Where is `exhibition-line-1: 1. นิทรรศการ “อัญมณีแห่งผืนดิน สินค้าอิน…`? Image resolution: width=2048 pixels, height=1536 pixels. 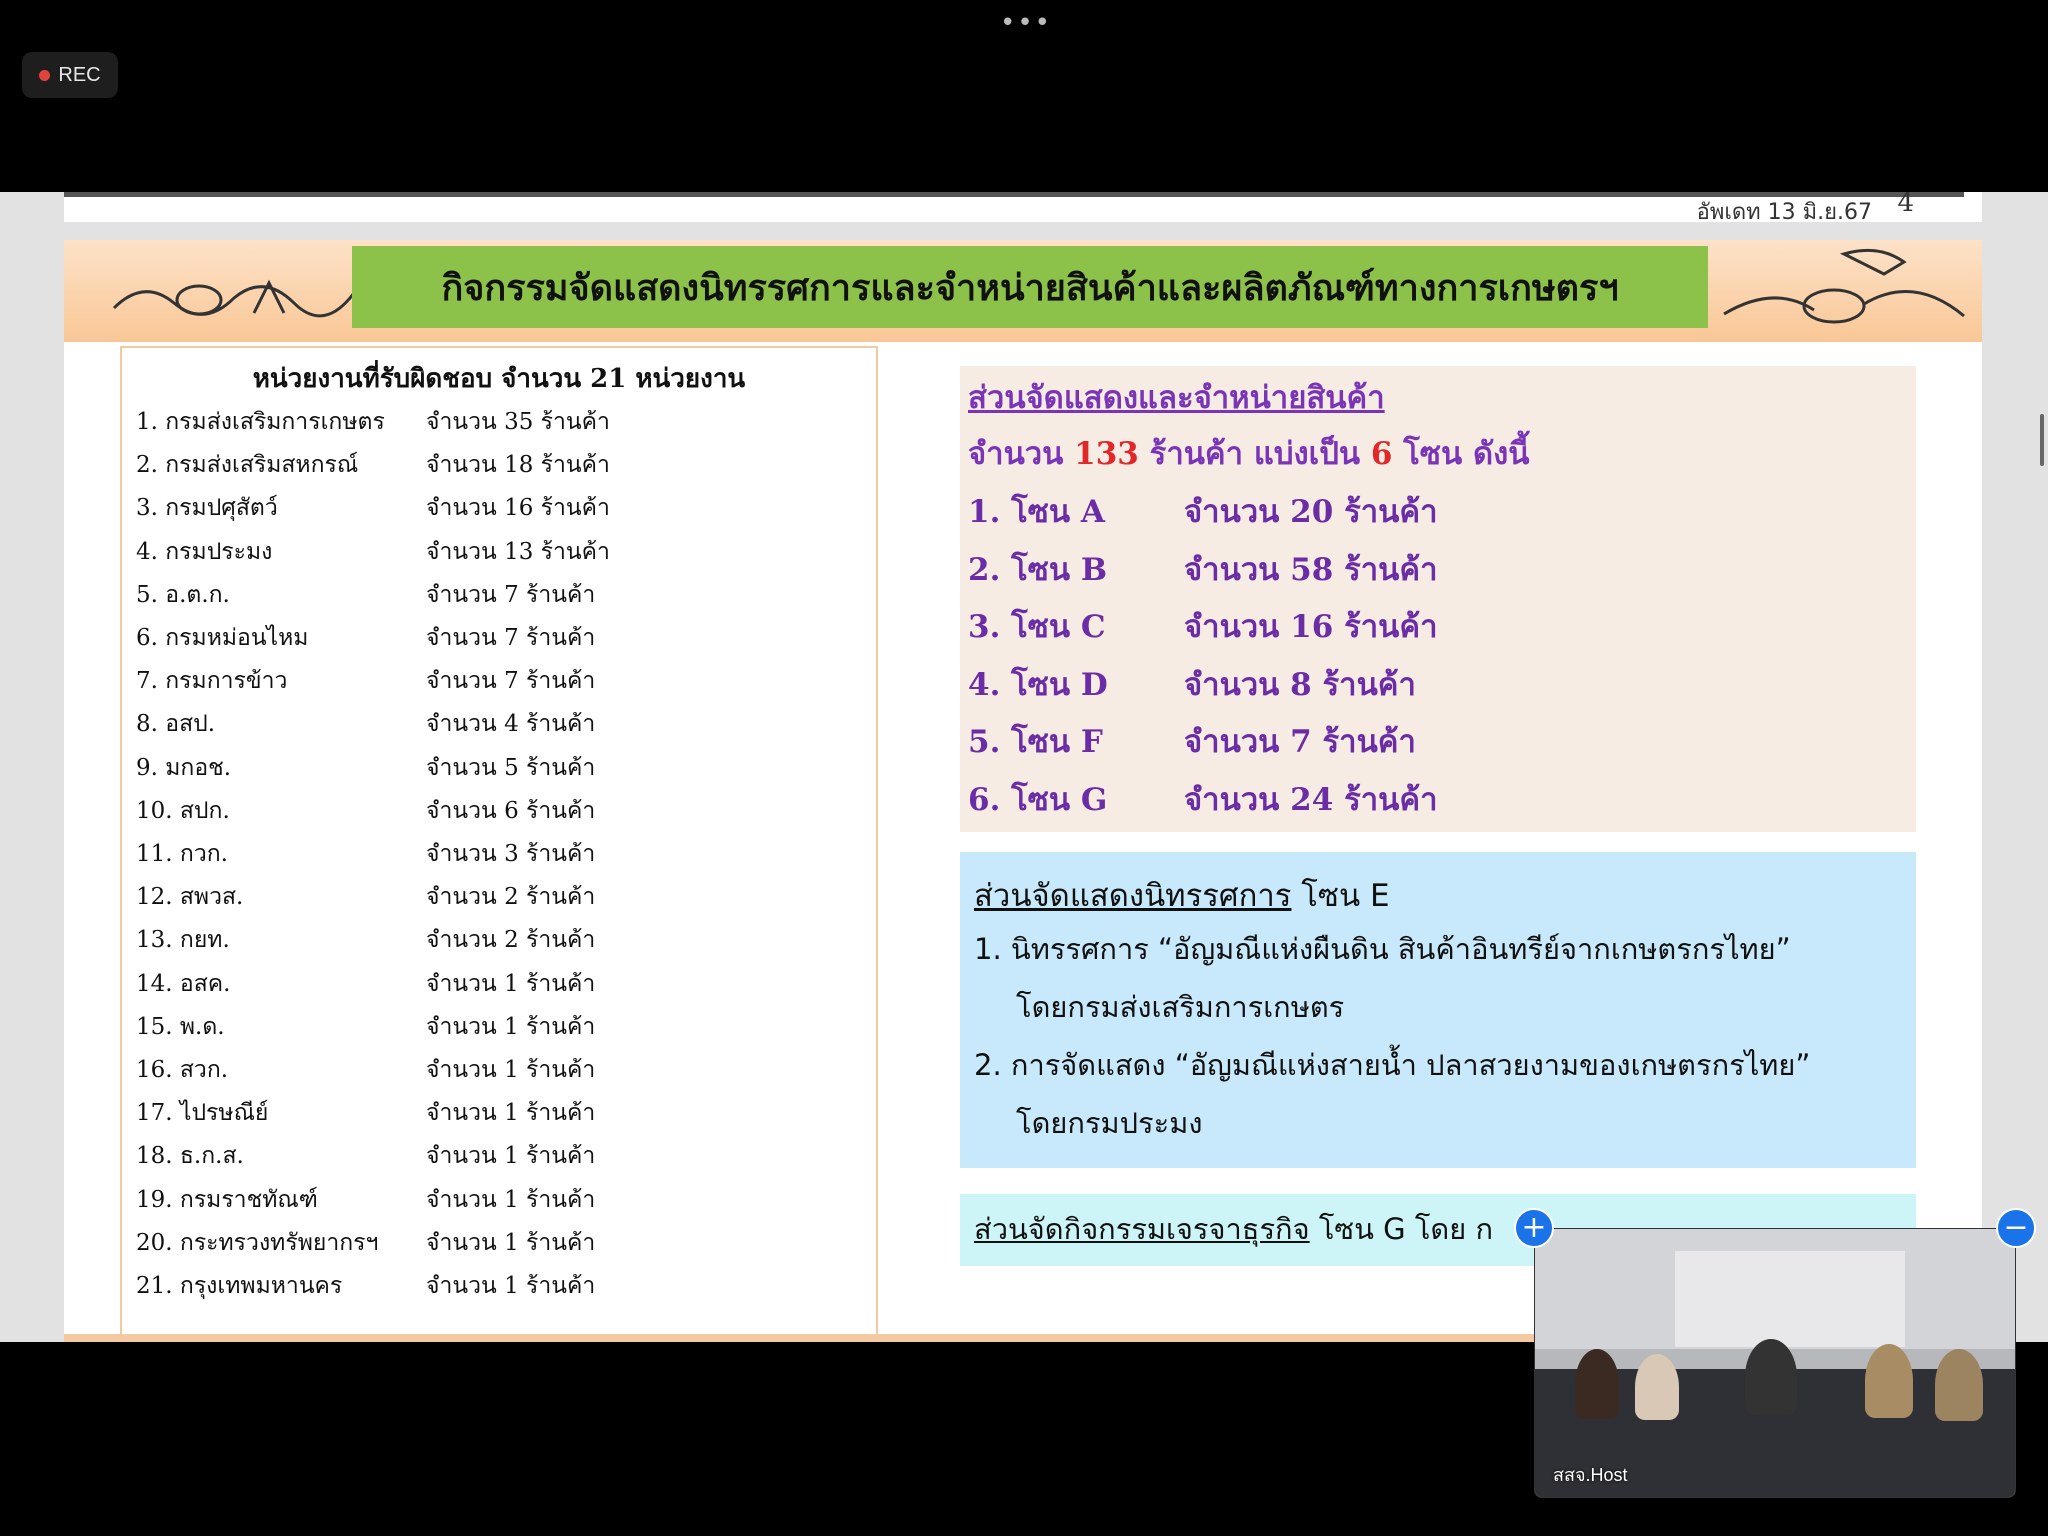 exhibition-line-1: 1. นิทรรศการ “อัญมณีแห่งผืนดิน สินค้าอิน… is located at coordinates (1382, 949).